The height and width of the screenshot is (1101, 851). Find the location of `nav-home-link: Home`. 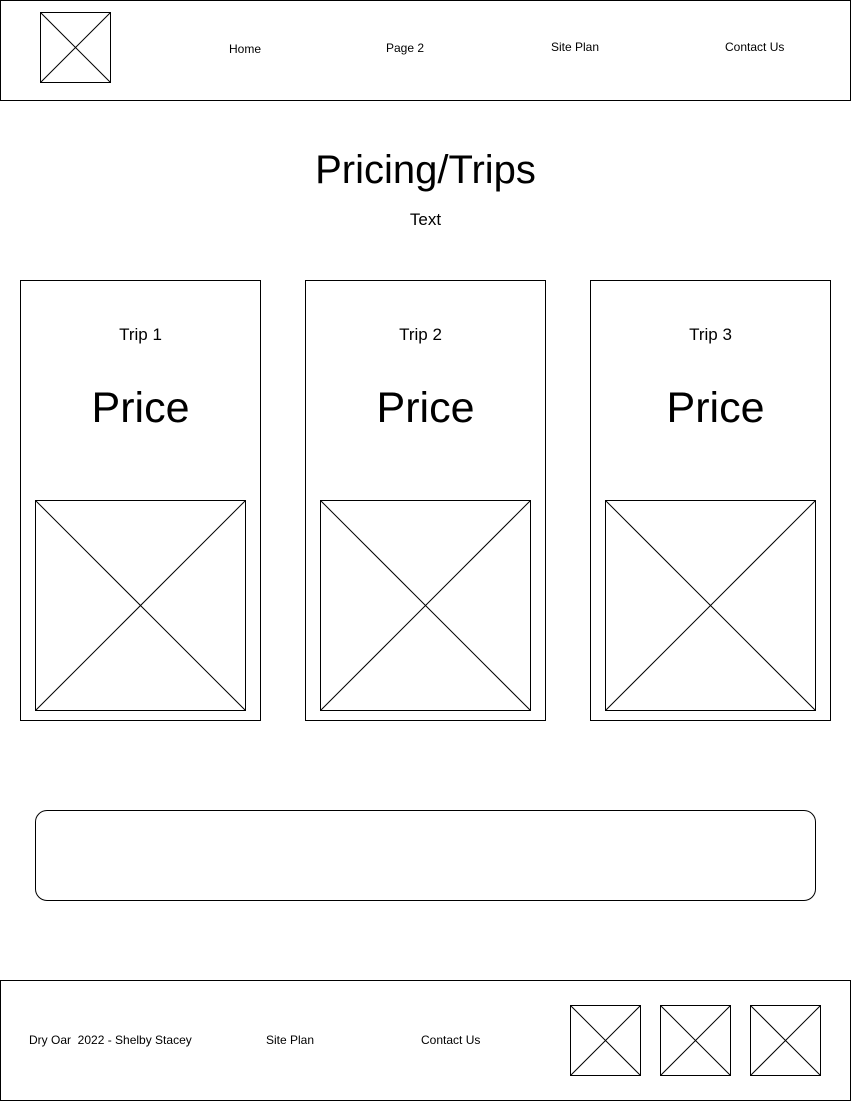

nav-home-link: Home is located at coordinates (245, 49).